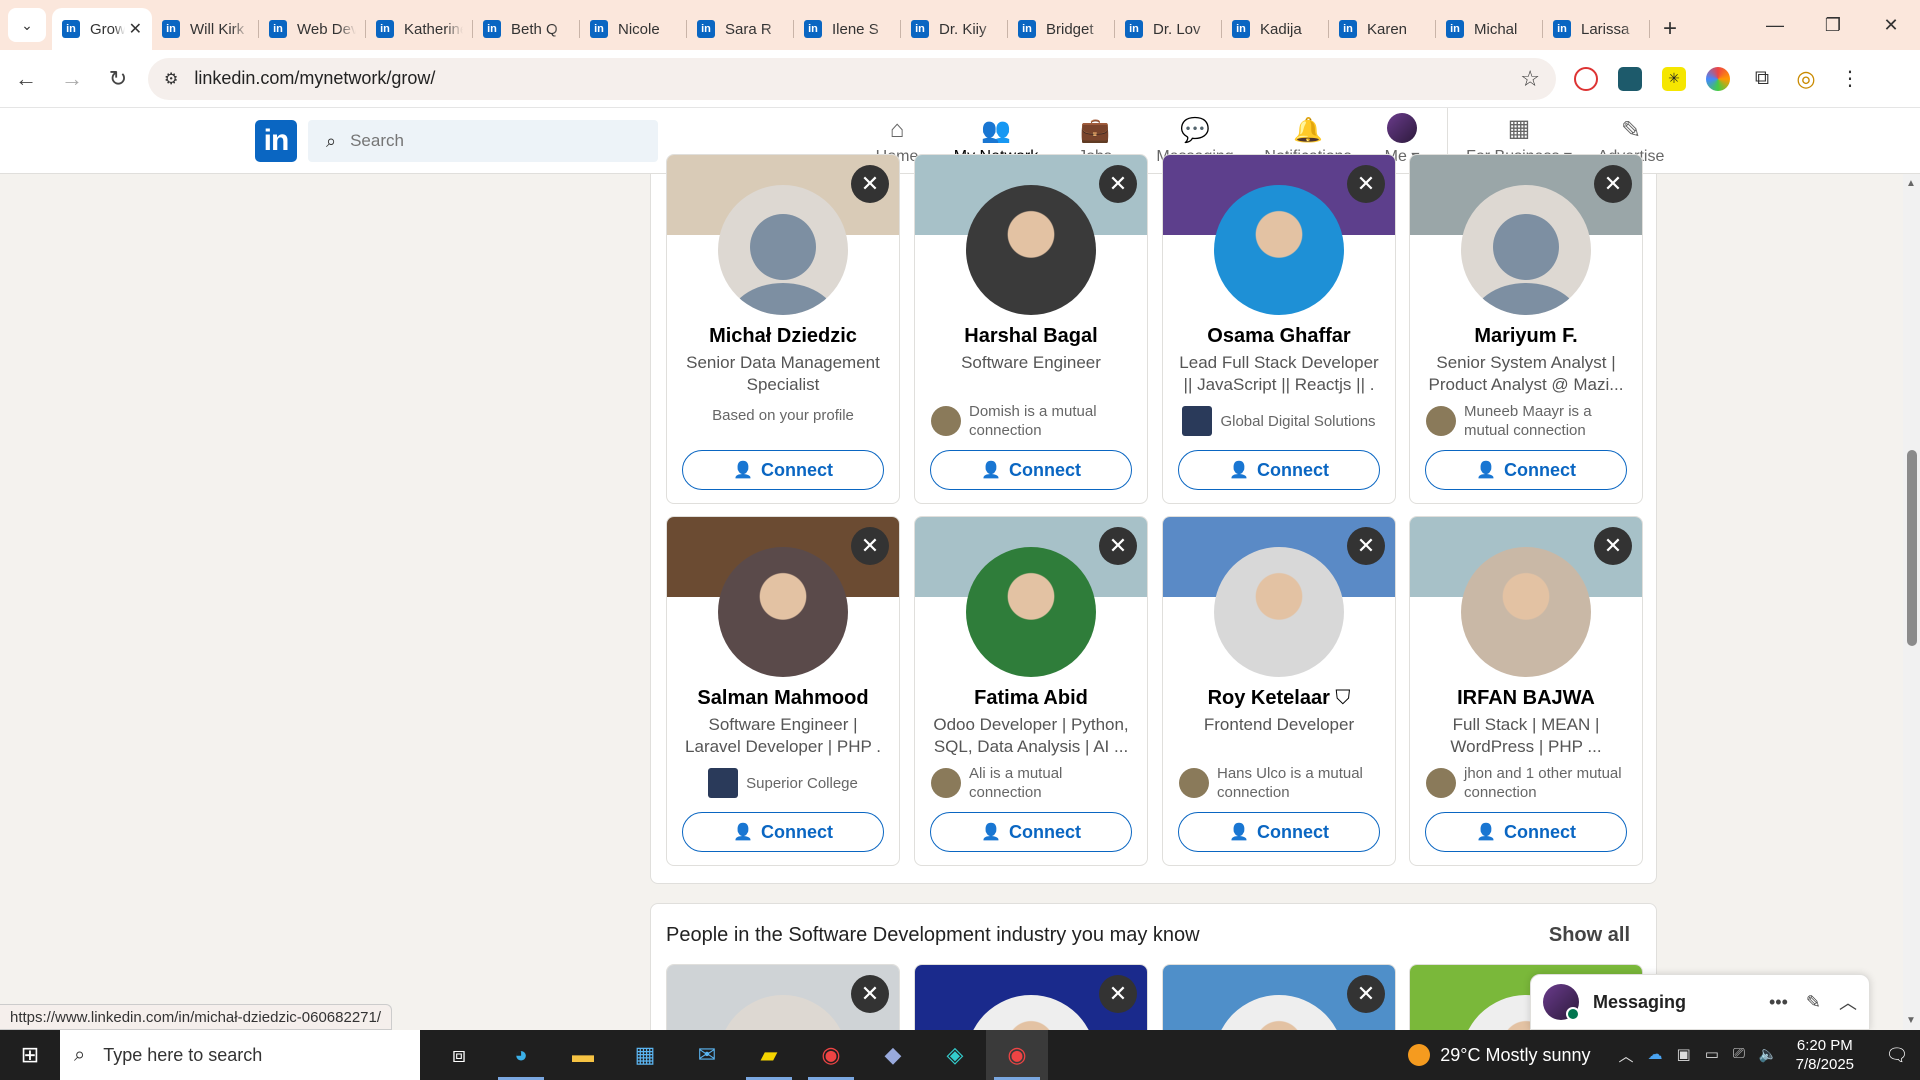 The height and width of the screenshot is (1080, 1920). I want to click on chrome-icon: ◉, so click(831, 1055).